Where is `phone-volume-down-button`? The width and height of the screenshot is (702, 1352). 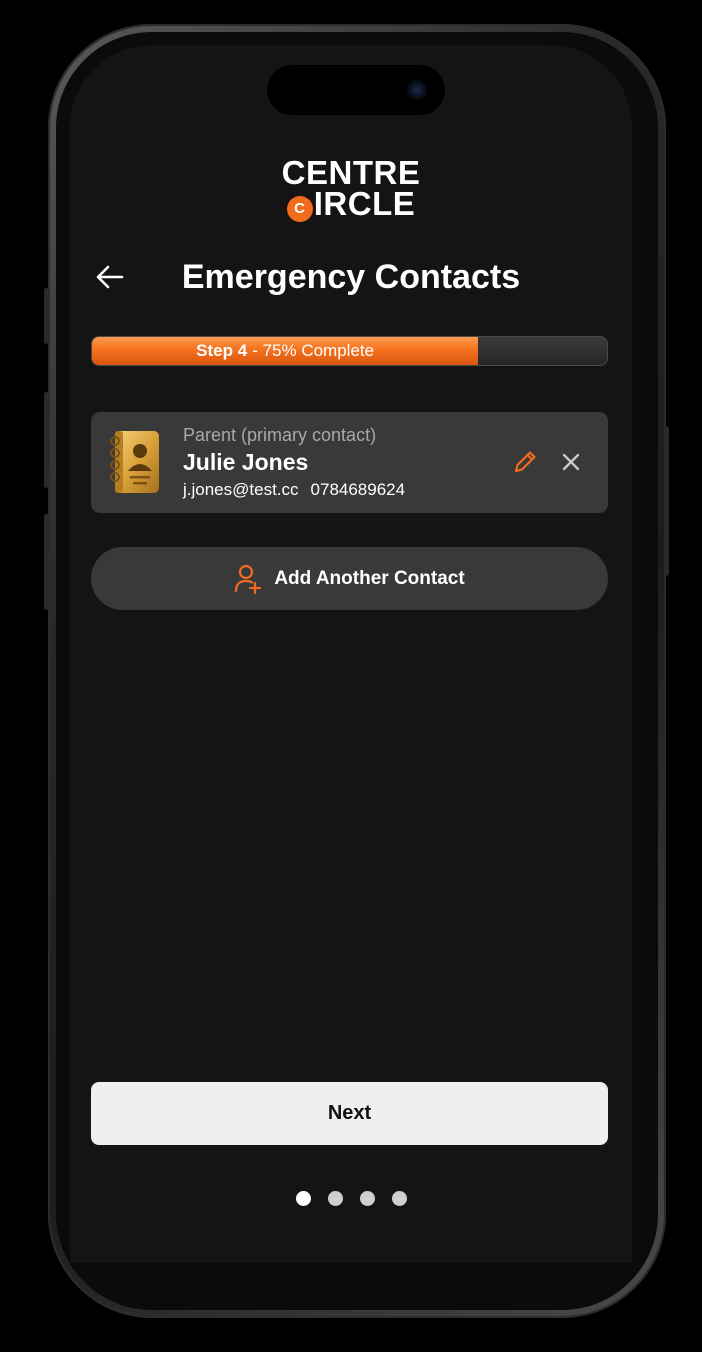 phone-volume-down-button is located at coordinates (46, 562).